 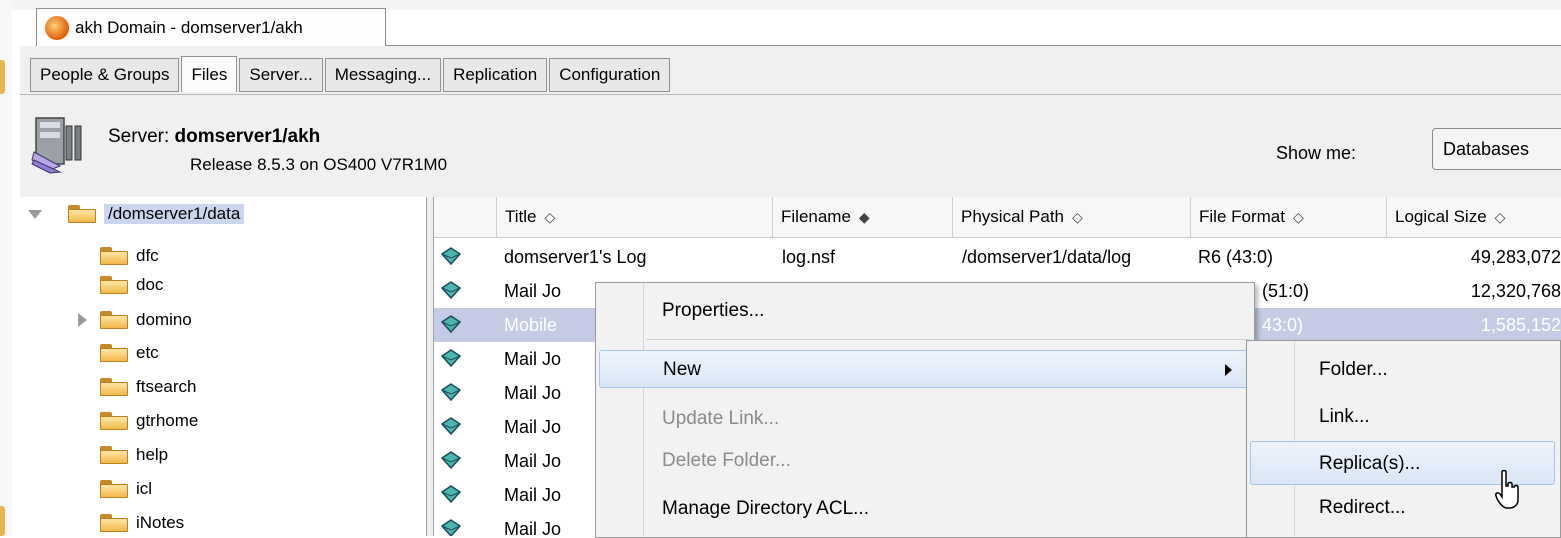 What do you see at coordinates (1236, 256) in the screenshot?
I see `cell-format: R6 (43:0)` at bounding box center [1236, 256].